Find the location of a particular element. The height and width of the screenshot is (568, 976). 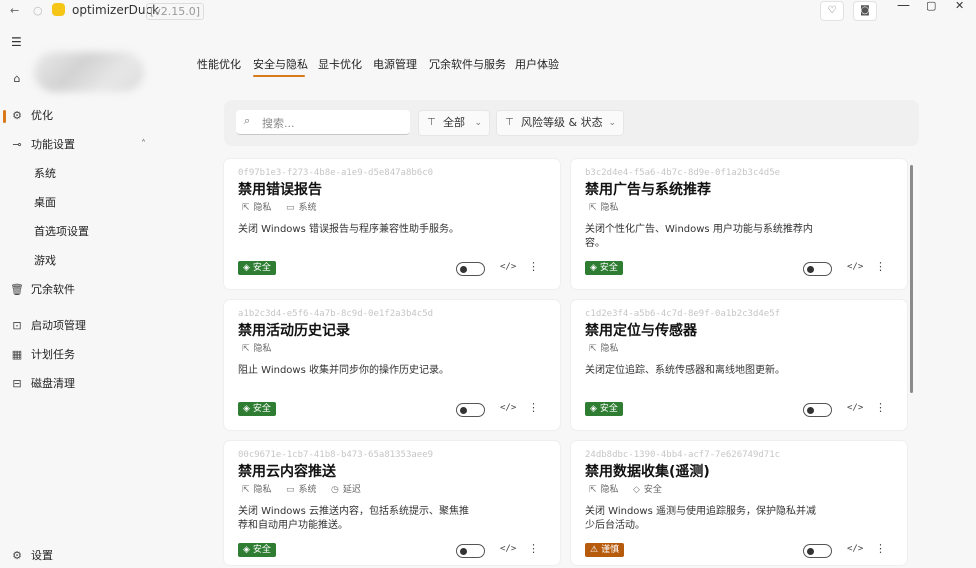

tab-performance: 性能优化 is located at coordinates (219, 65).